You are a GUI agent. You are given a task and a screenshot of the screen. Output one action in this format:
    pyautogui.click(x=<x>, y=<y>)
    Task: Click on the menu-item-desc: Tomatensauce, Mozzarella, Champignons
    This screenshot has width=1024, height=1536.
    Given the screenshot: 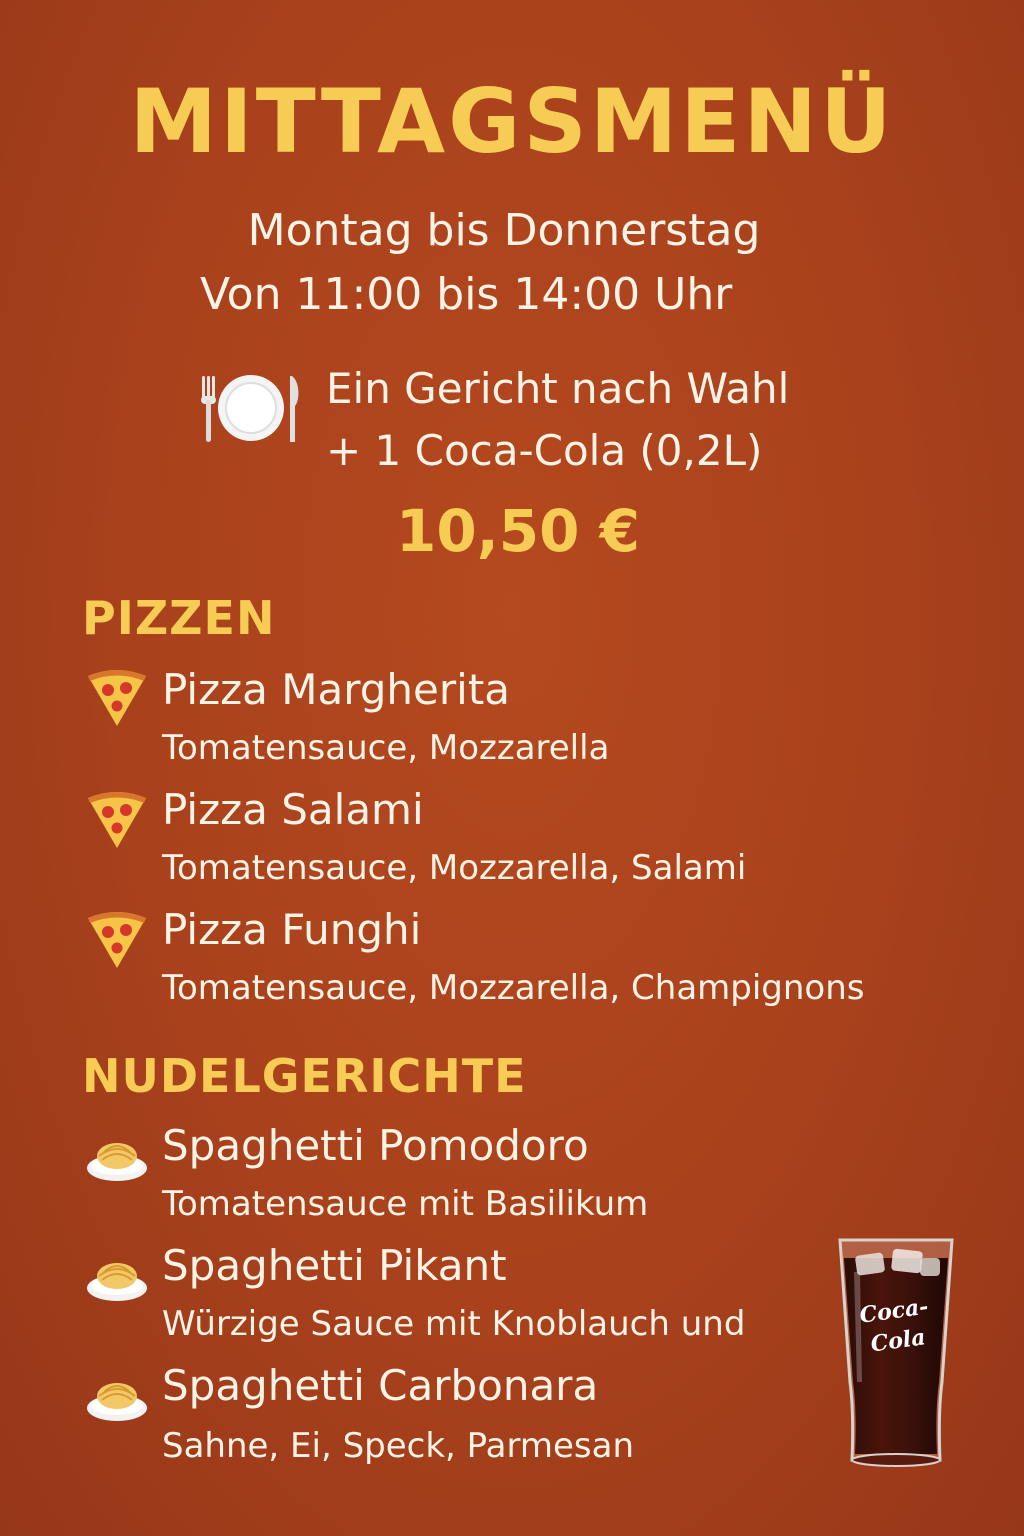 What is the action you would take?
    pyautogui.click(x=513, y=988)
    